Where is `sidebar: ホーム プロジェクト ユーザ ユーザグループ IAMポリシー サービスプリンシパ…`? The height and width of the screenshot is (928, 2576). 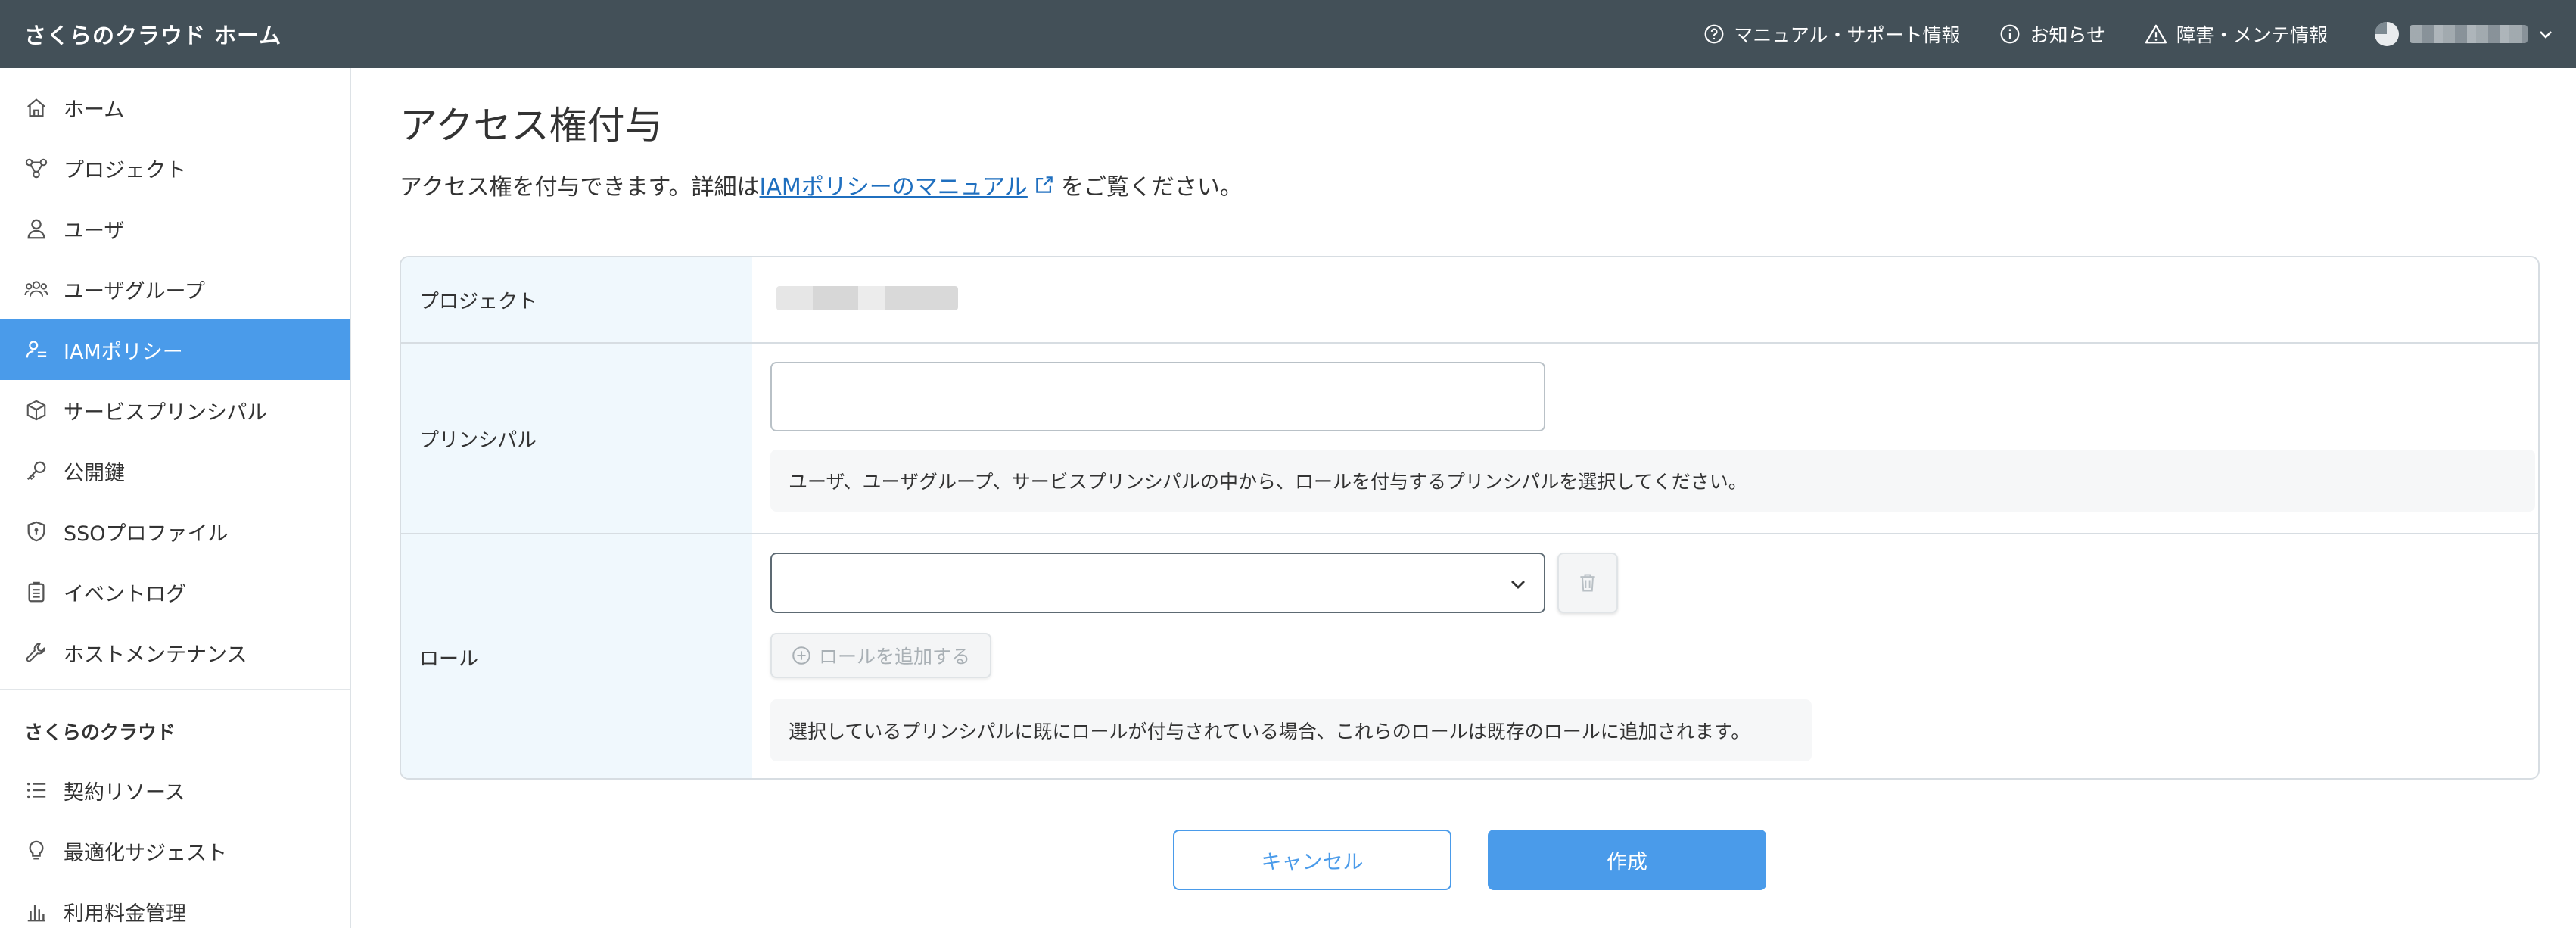
sidebar: ホーム プロジェクト ユーザ ユーザグループ IAMポリシー サービスプリンシパ… is located at coordinates (175, 498).